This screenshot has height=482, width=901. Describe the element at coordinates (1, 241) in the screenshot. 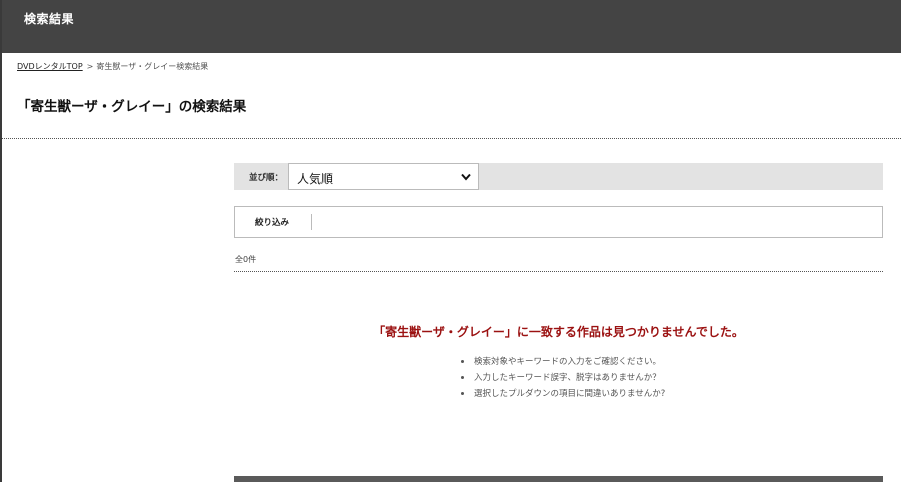

I see `frame-left-border` at that location.